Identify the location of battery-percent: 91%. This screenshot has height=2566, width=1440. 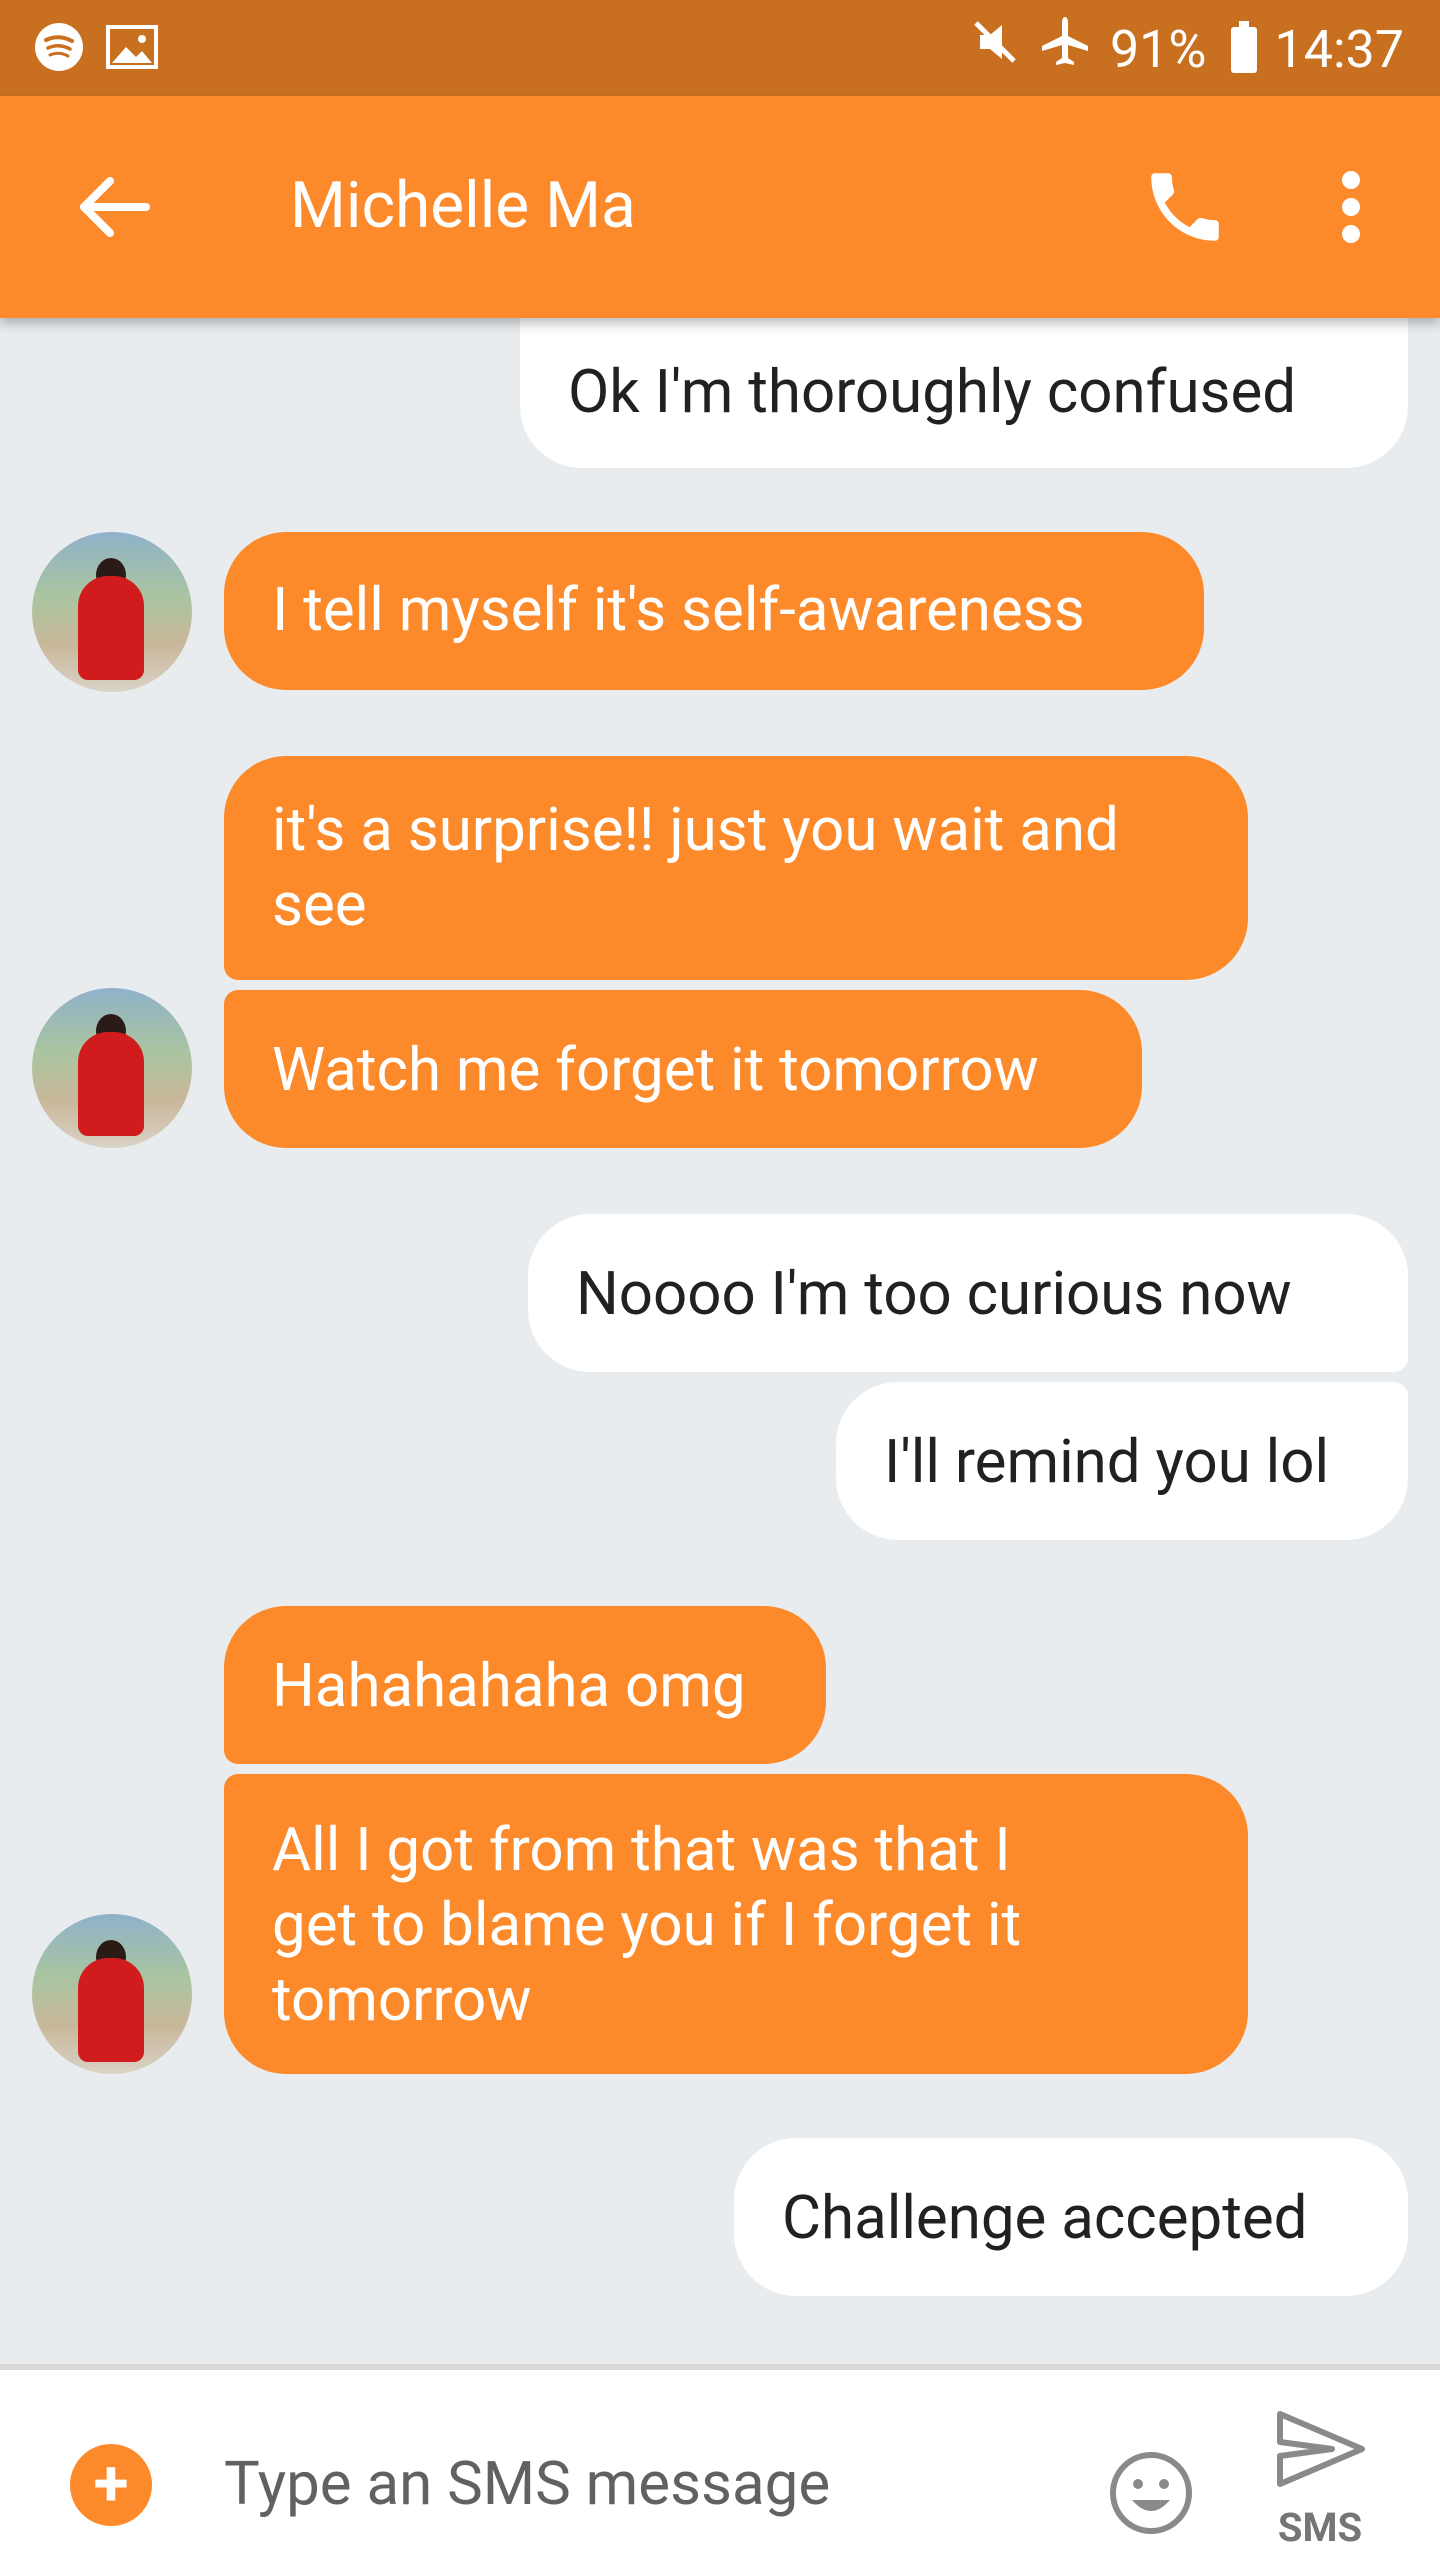
(1158, 49).